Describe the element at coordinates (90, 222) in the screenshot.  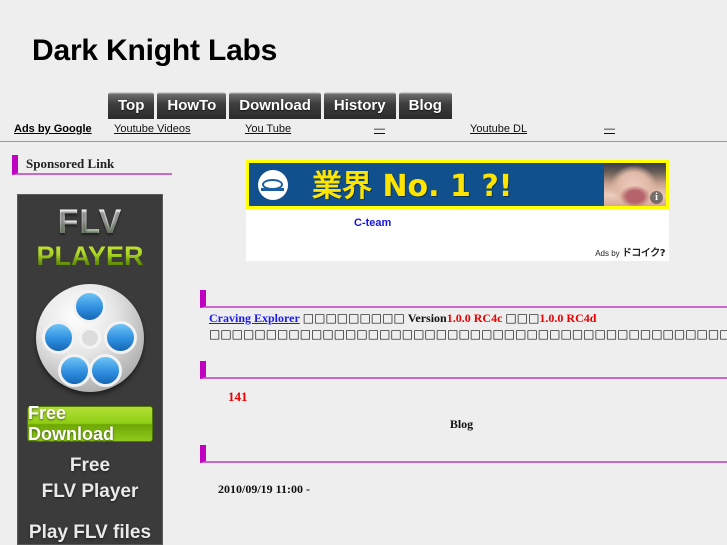
I see `flv-ad-title-line1: FLV` at that location.